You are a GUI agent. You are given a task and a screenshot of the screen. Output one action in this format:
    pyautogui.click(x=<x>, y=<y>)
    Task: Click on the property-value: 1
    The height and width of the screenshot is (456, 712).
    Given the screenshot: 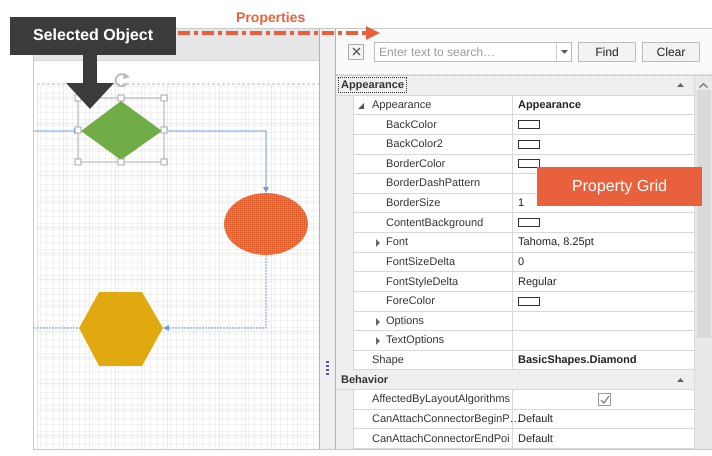 What is the action you would take?
    pyautogui.click(x=521, y=203)
    